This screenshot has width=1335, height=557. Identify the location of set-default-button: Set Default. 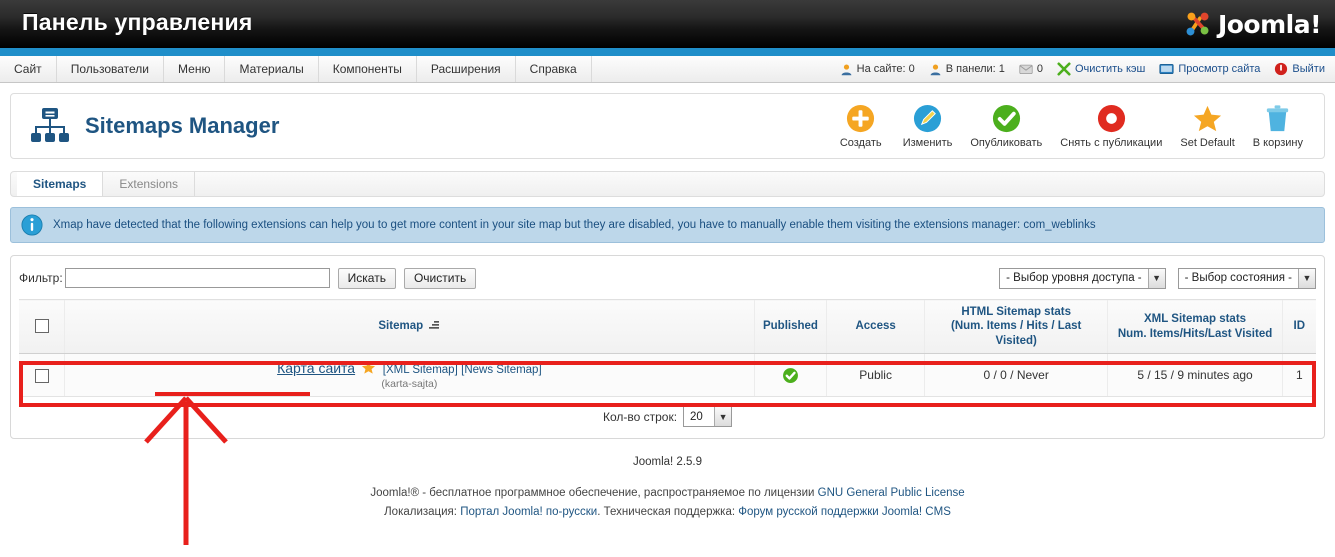
(1207, 126).